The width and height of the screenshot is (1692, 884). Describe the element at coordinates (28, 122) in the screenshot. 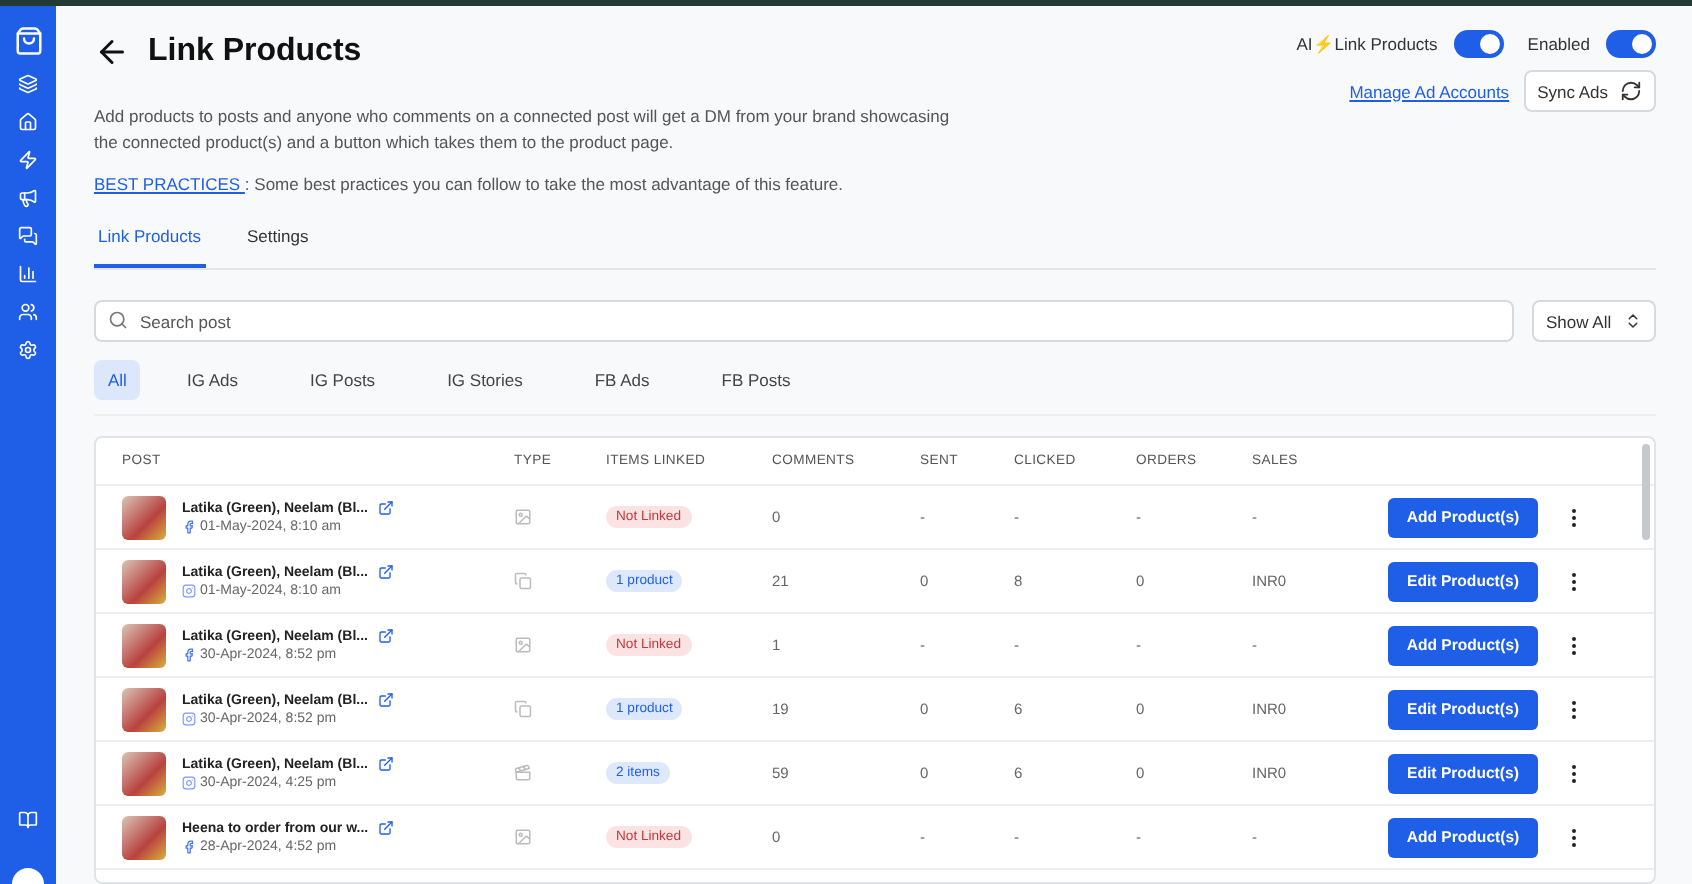

I see `home-icon` at that location.